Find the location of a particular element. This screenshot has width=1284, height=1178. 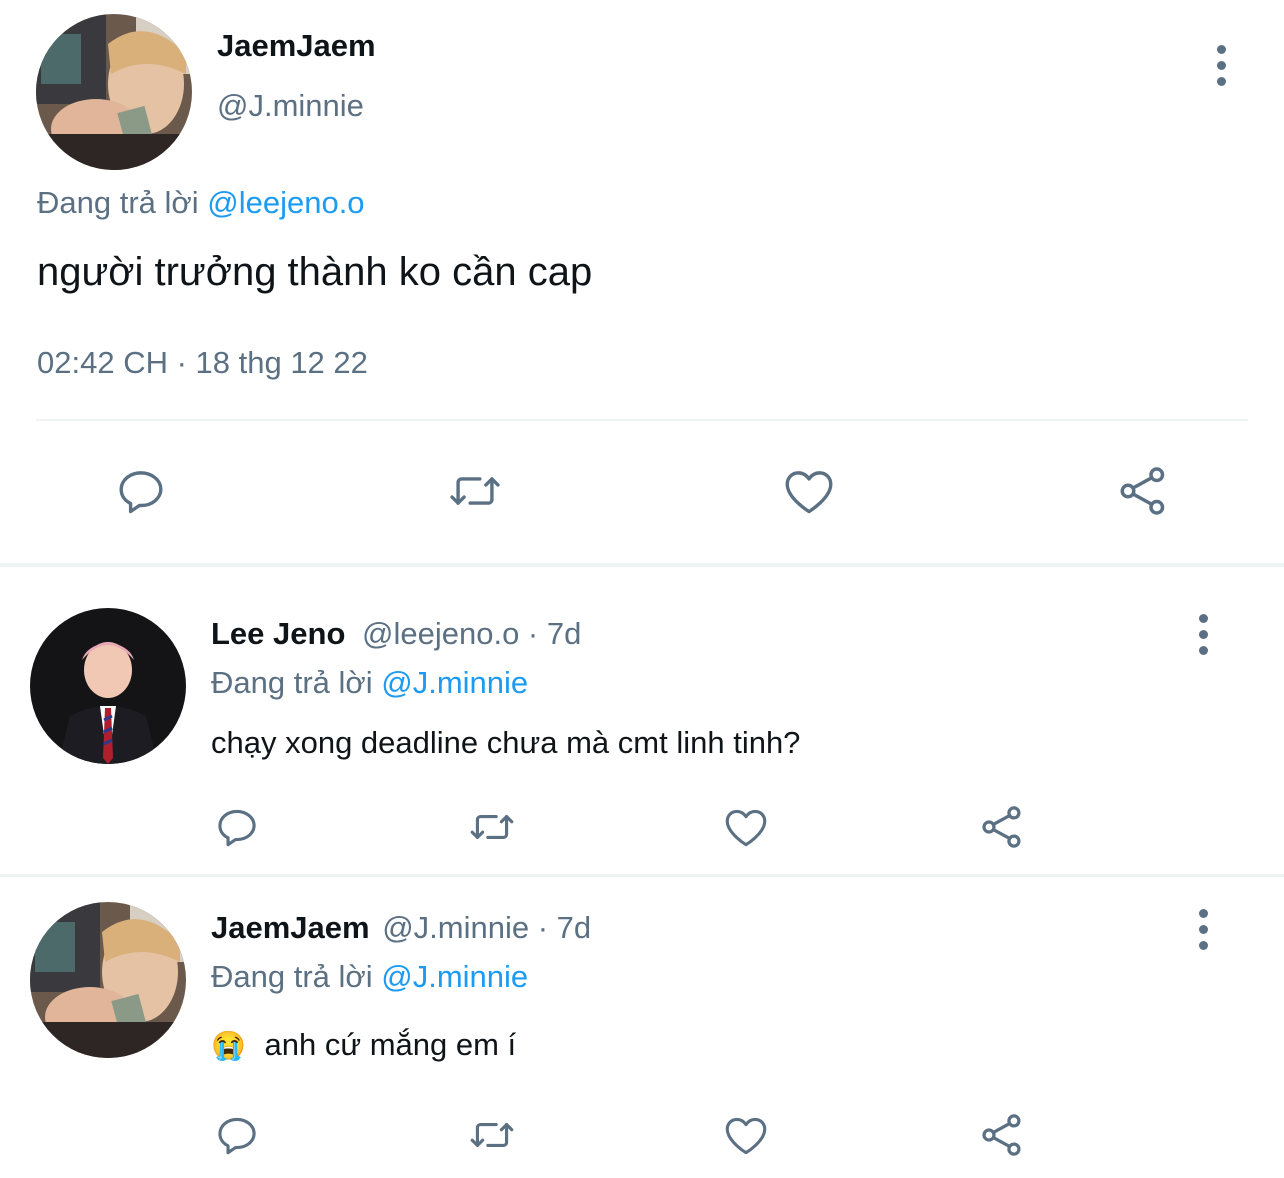

reply-header: Lee Jeno @leejeno.o · 7d is located at coordinates (396, 634).